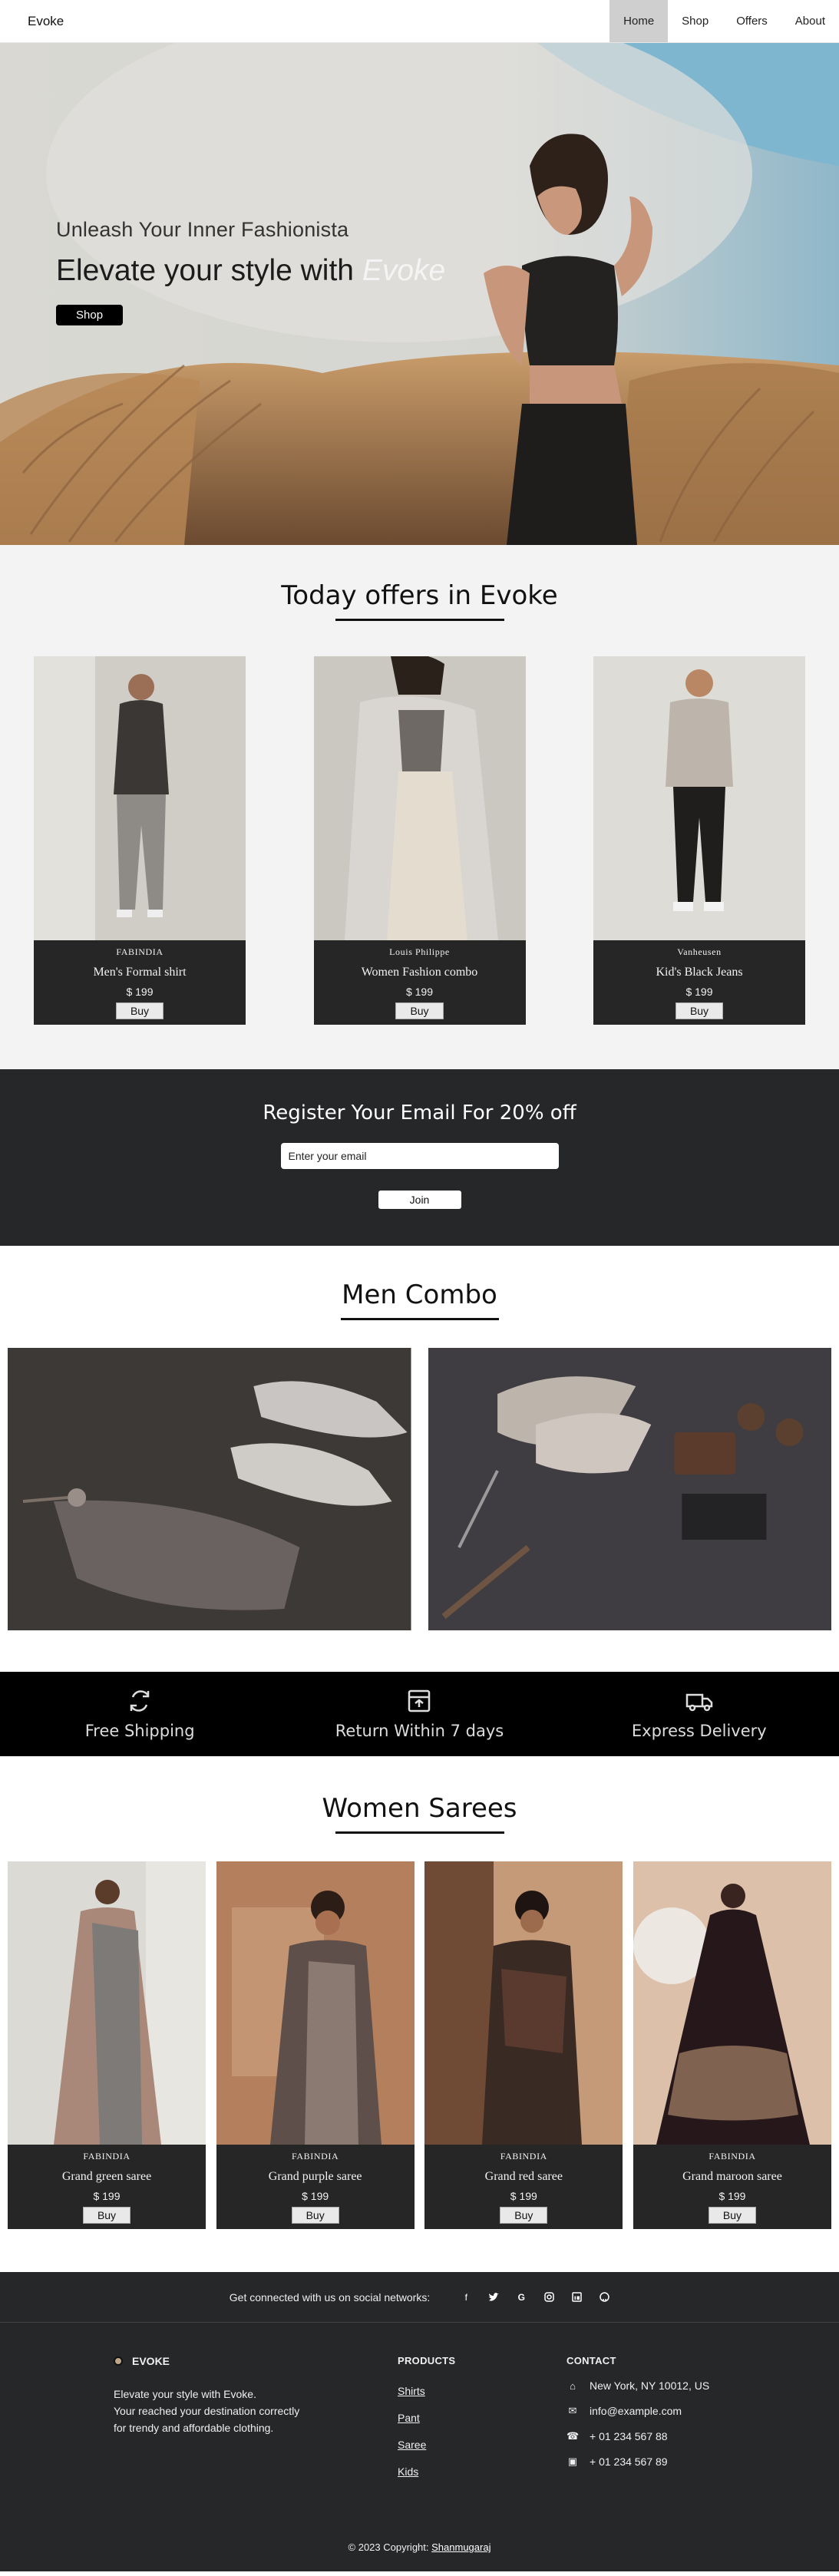 This screenshot has width=839, height=2576. I want to click on brand-logo: Evoke, so click(46, 21).